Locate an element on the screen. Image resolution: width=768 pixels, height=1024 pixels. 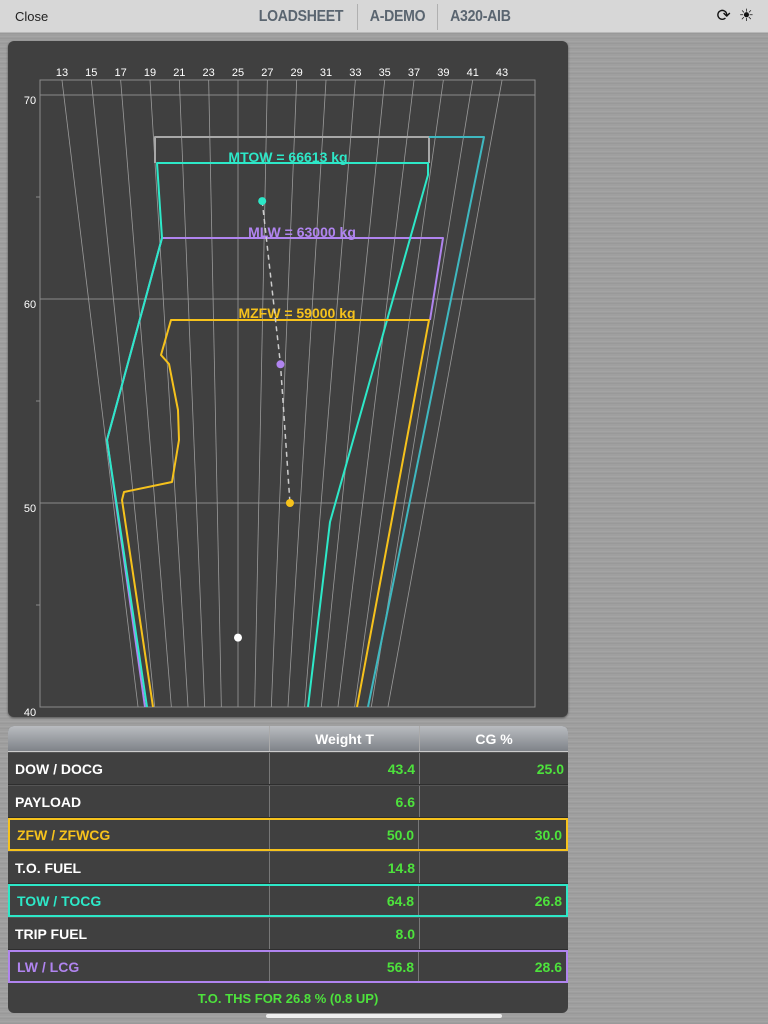
table-row: LW / LCG 56.8 28.6 is located at coordinates (288, 966).